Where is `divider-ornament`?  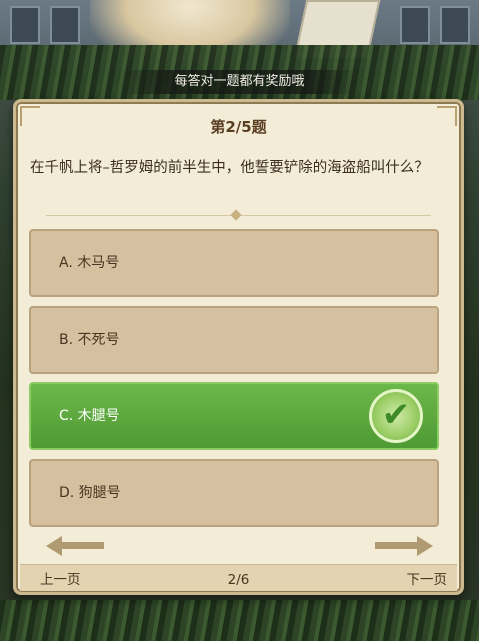 divider-ornament is located at coordinates (236, 215).